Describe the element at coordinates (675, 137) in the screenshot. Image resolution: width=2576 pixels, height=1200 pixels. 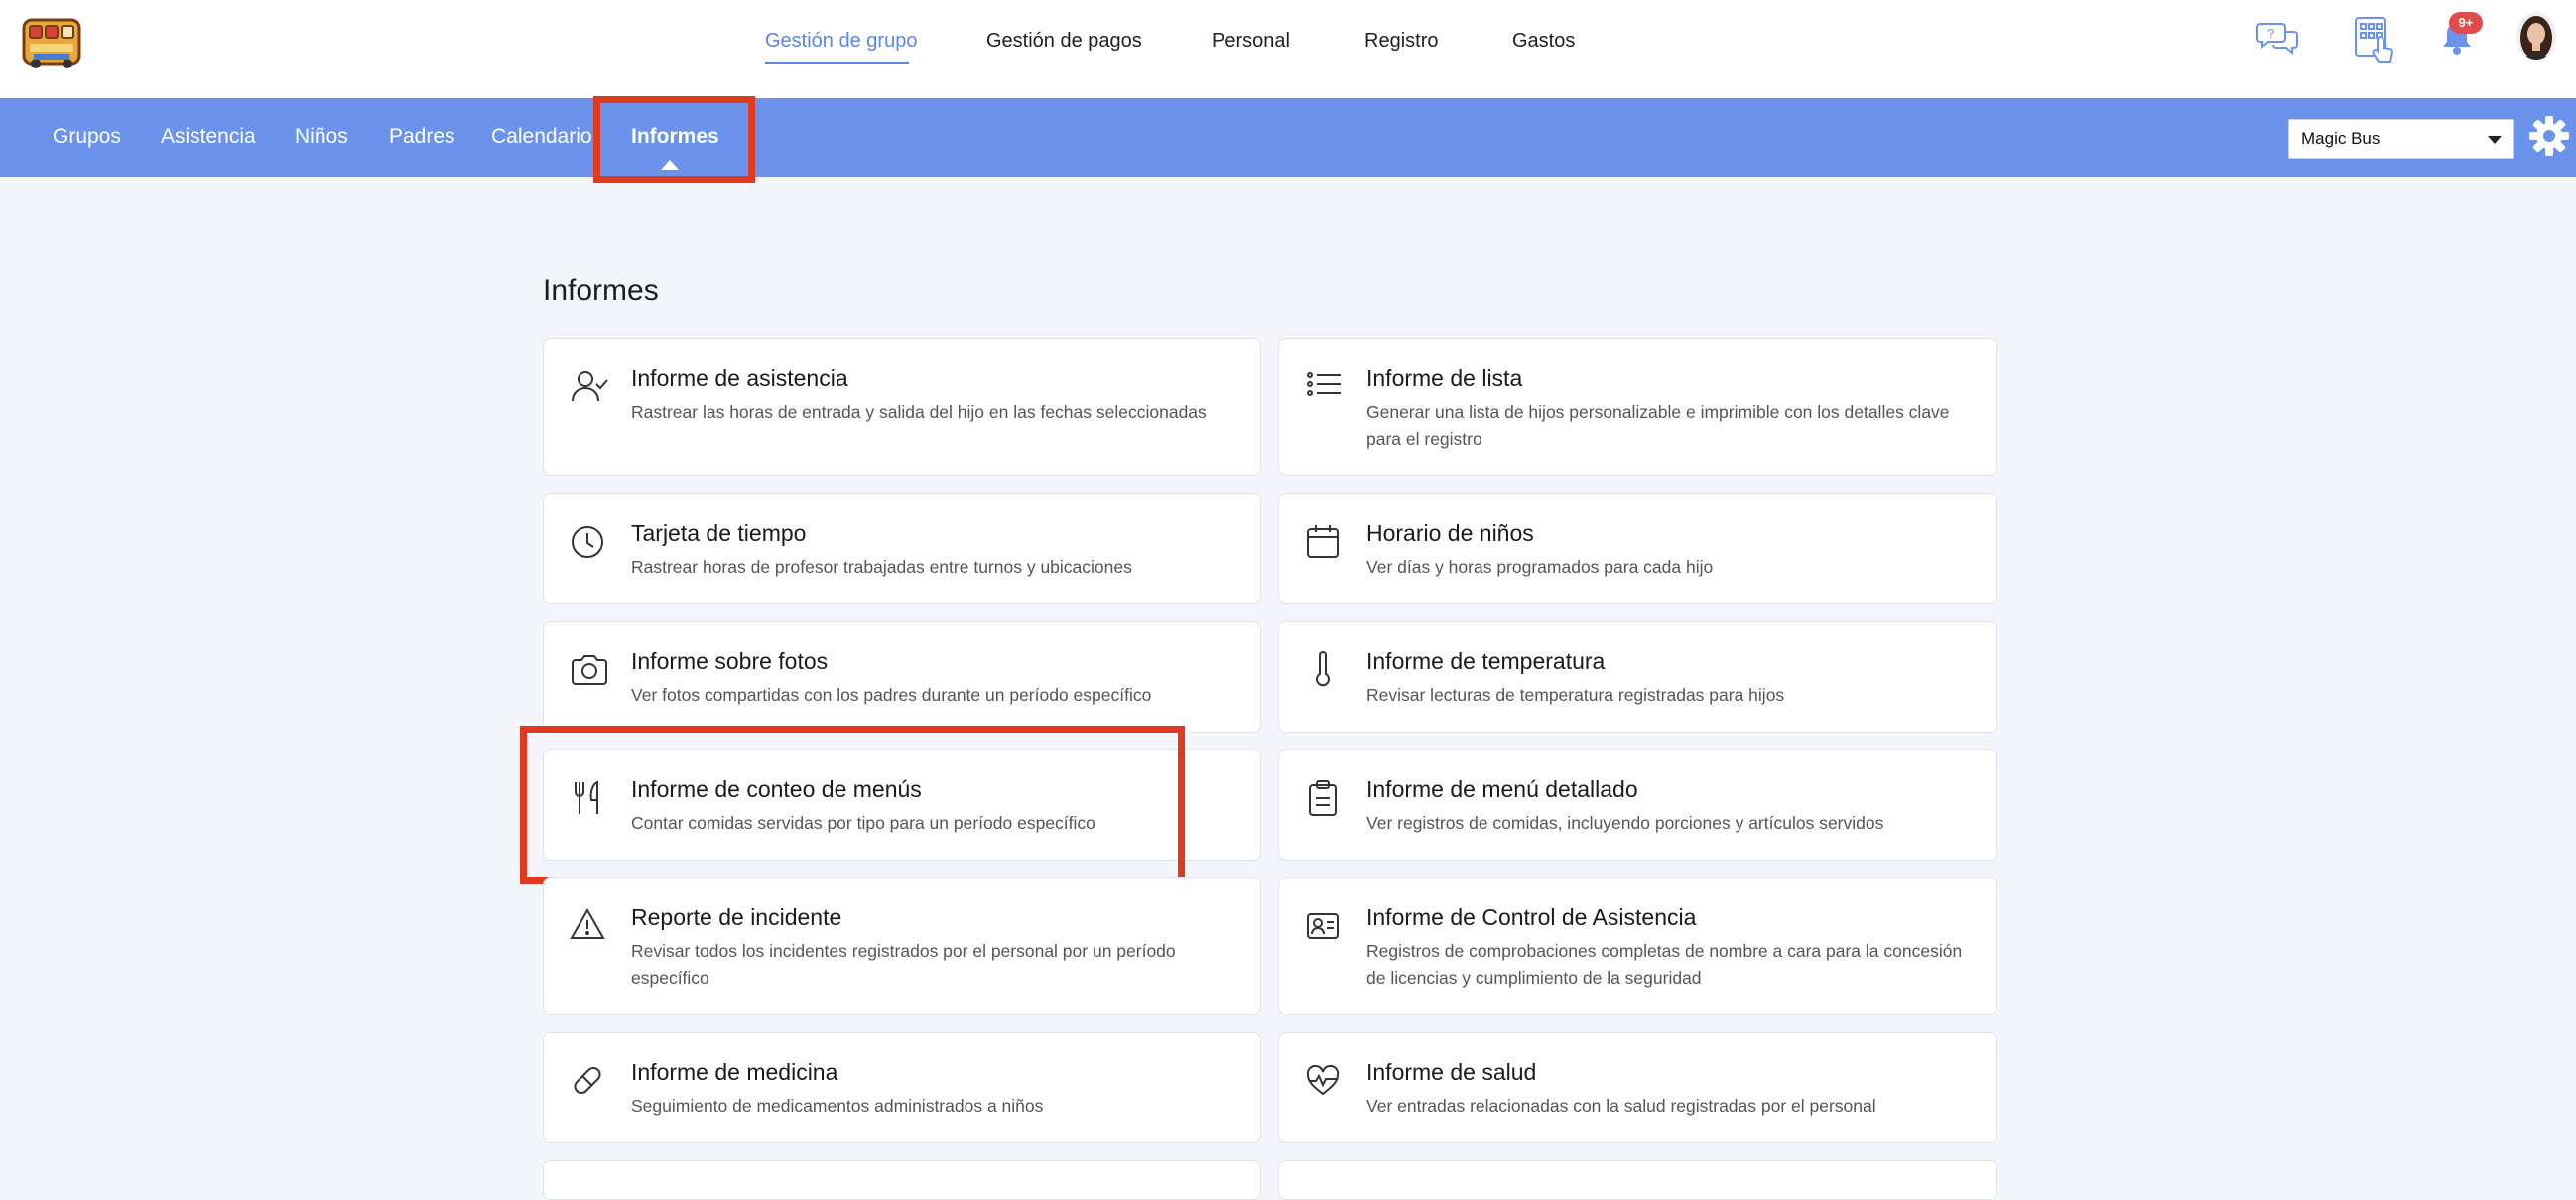
I see `subnav-reports: Informes` at that location.